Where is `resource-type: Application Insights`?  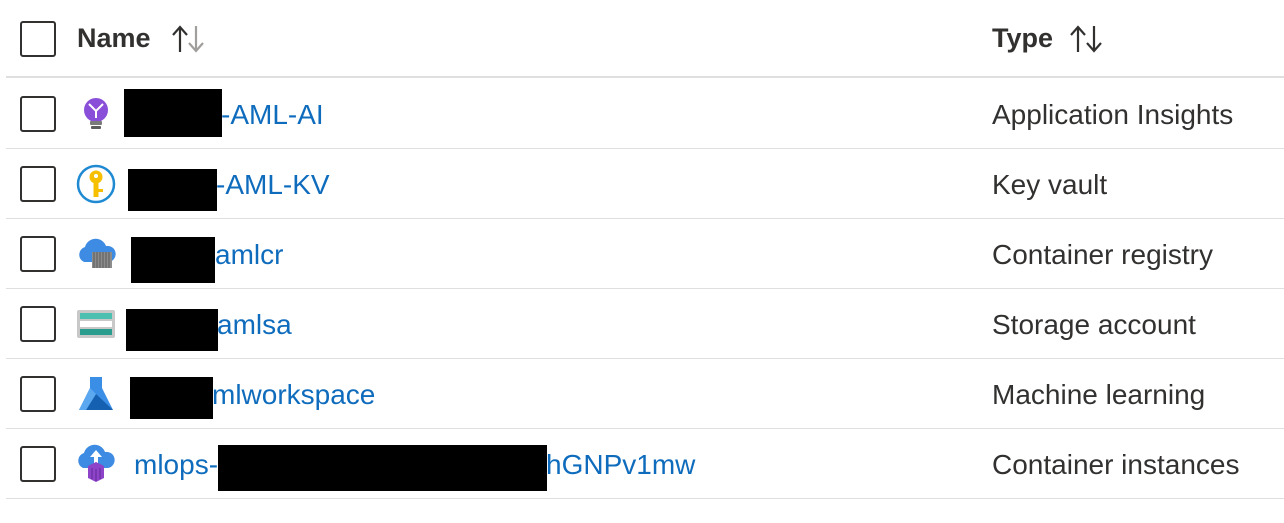 resource-type: Application Insights is located at coordinates (1113, 114).